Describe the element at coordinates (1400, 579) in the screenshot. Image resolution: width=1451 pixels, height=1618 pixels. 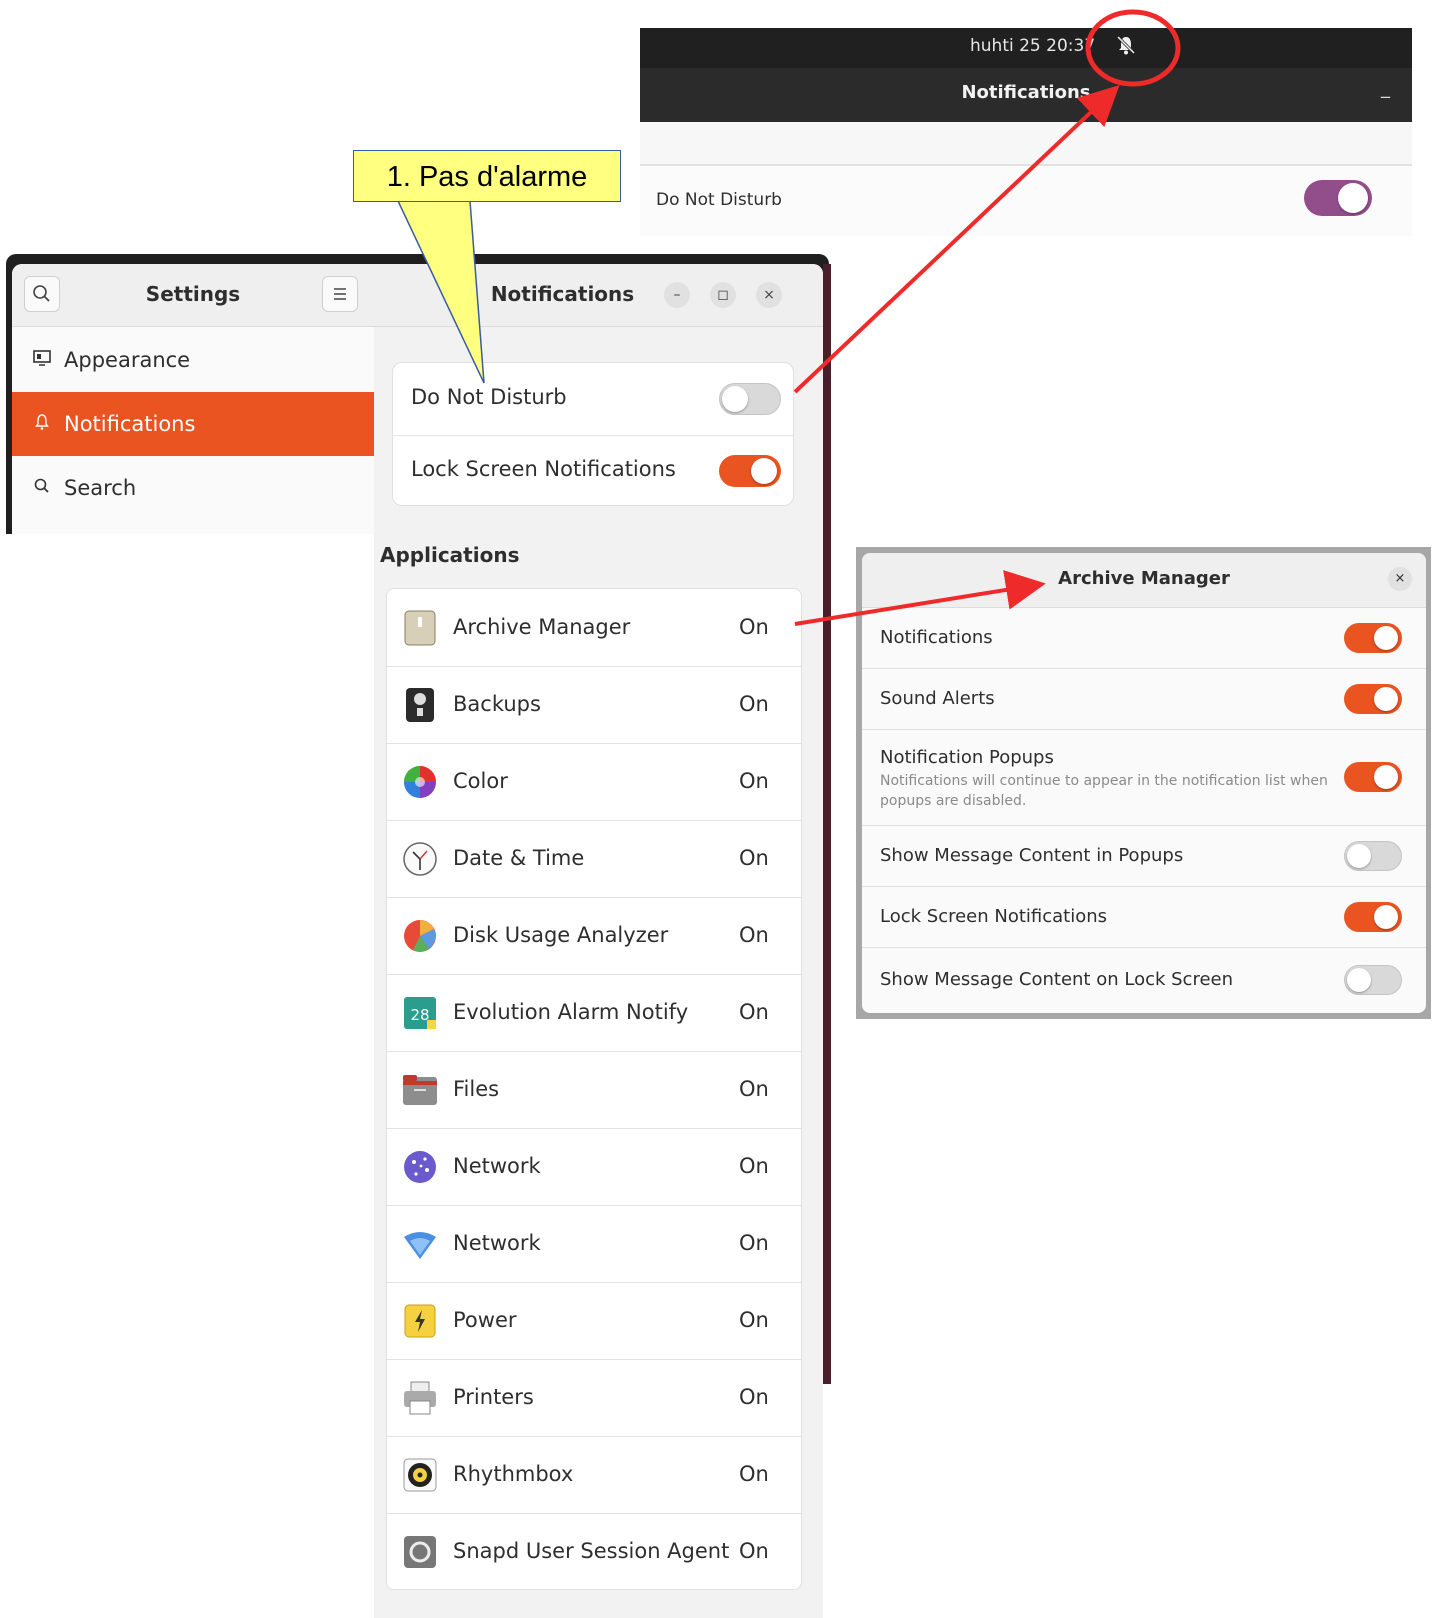
I see `dialog-close-button: ×` at that location.